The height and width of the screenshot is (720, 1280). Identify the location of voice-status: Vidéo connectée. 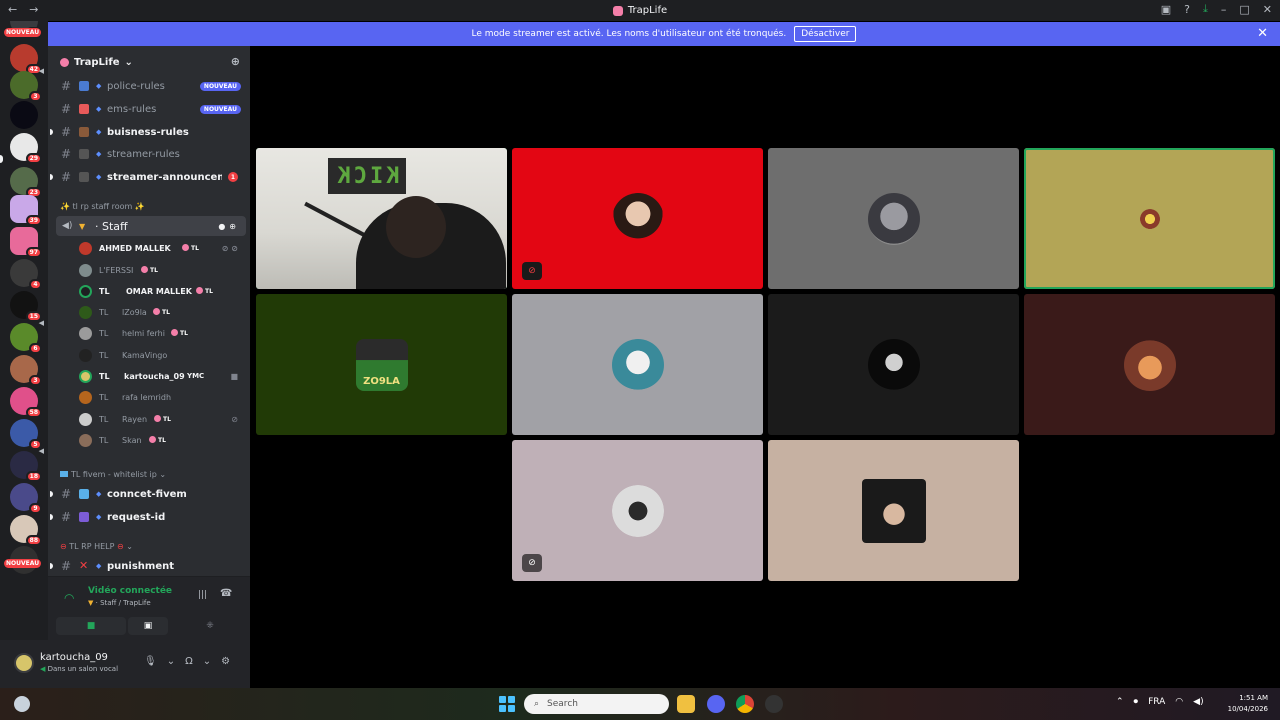
(130, 591).